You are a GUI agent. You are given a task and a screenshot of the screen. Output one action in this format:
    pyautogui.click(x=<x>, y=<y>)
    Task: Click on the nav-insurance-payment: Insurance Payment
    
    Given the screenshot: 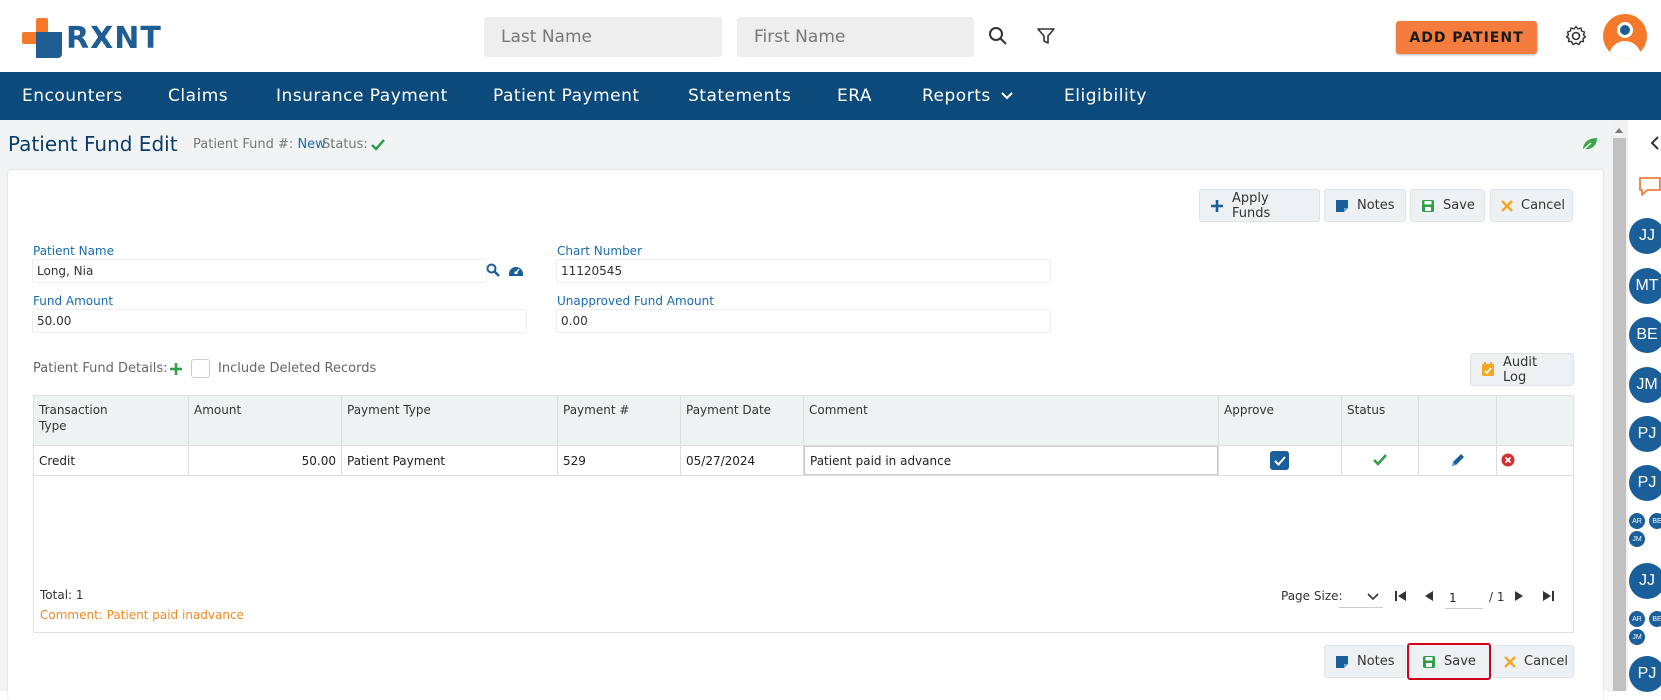 What is the action you would take?
    pyautogui.click(x=362, y=96)
    